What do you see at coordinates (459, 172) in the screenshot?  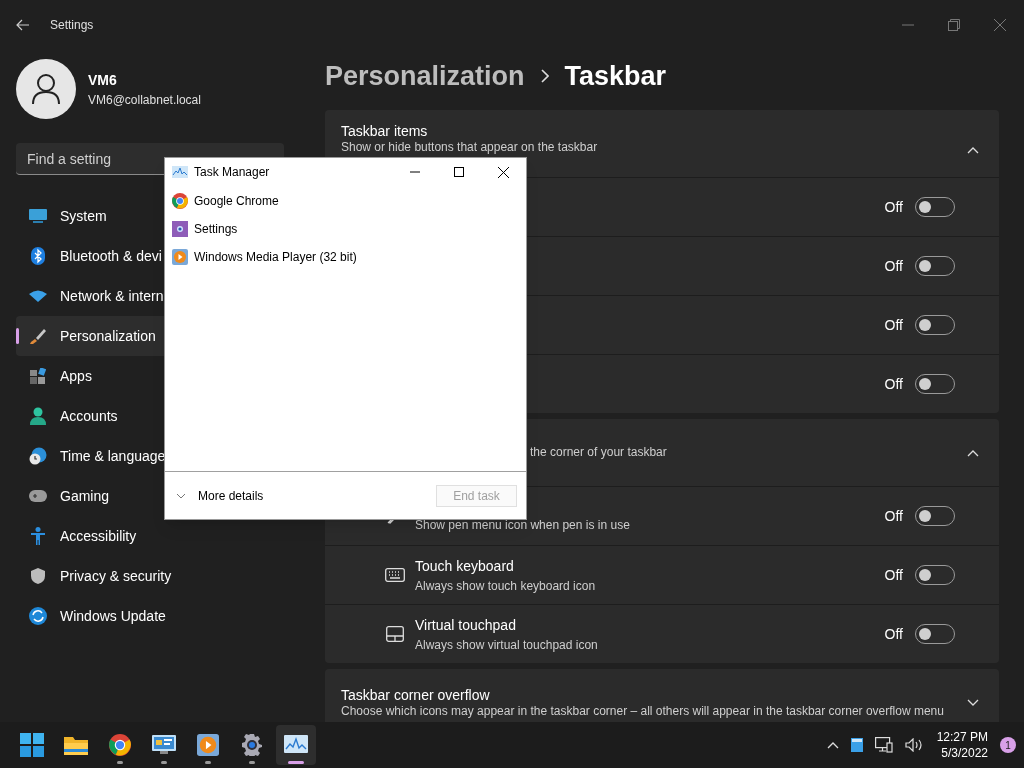 I see `maximize-icon` at bounding box center [459, 172].